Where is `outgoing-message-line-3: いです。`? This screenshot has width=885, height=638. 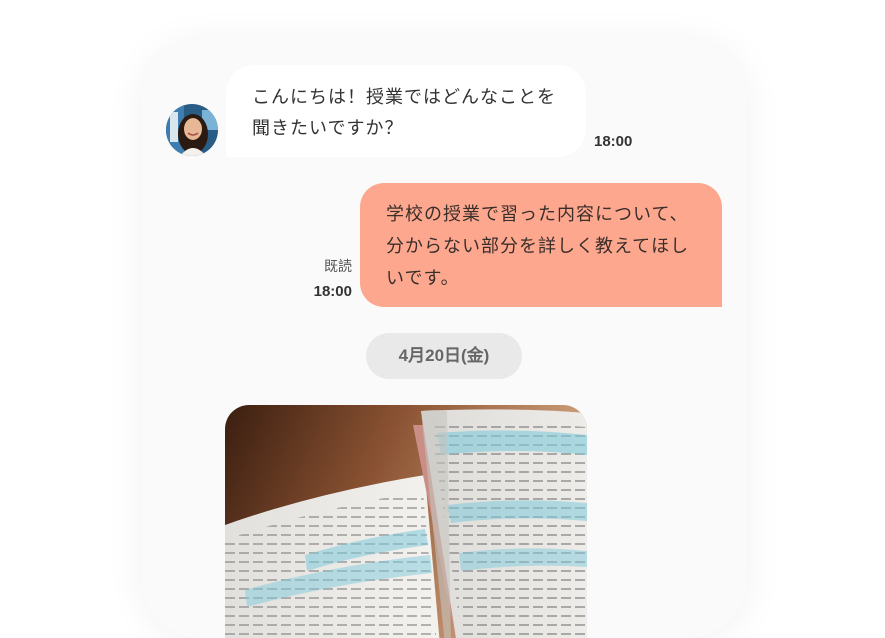 outgoing-message-line-3: いです。 is located at coordinates (423, 278).